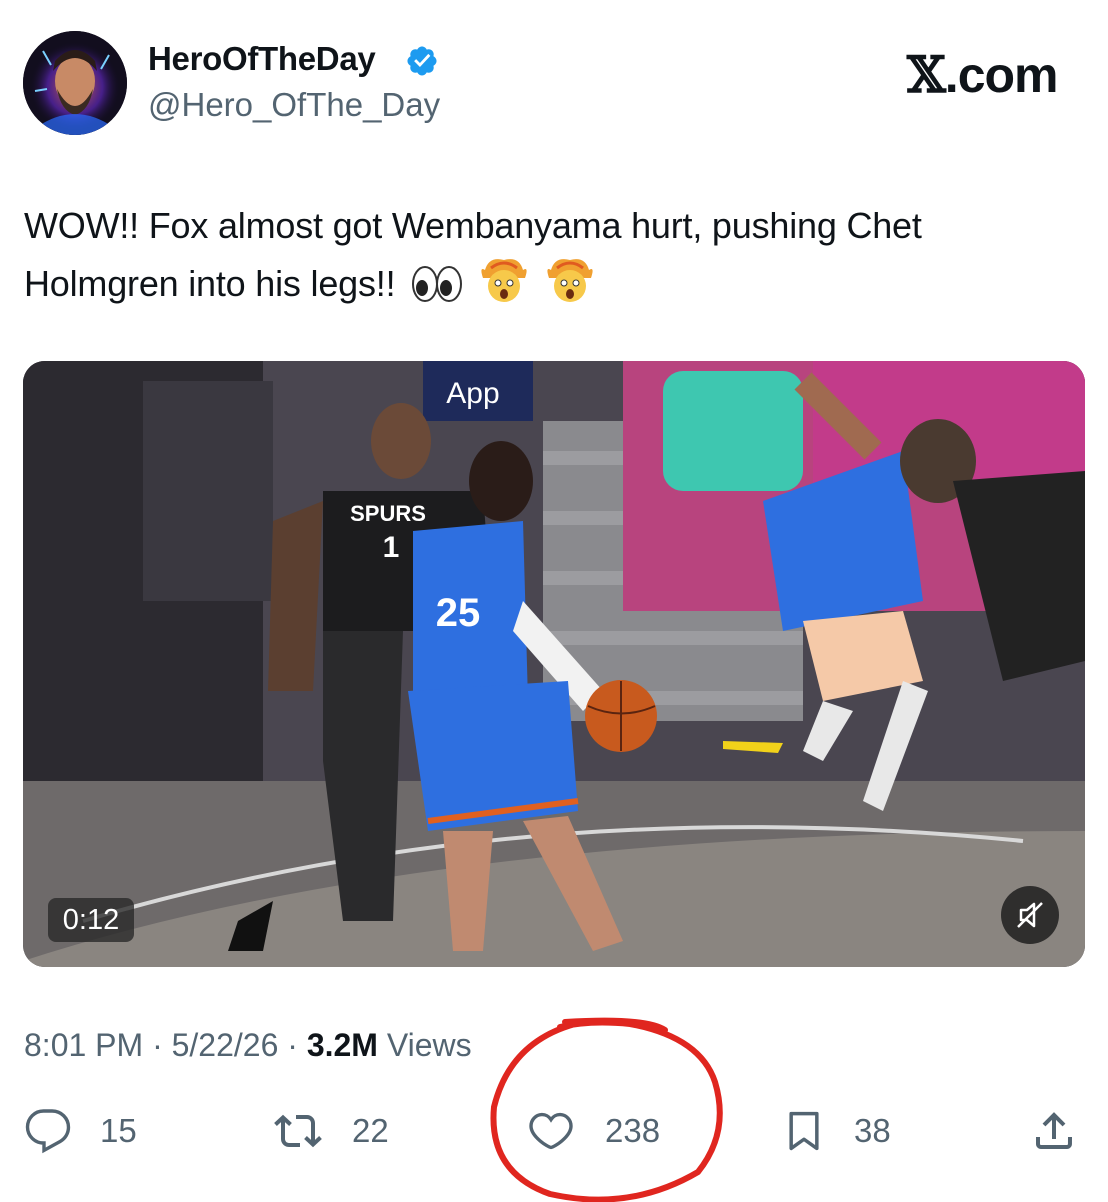  Describe the element at coordinates (370, 1130) in the screenshot. I see `repost-count: 22` at that location.